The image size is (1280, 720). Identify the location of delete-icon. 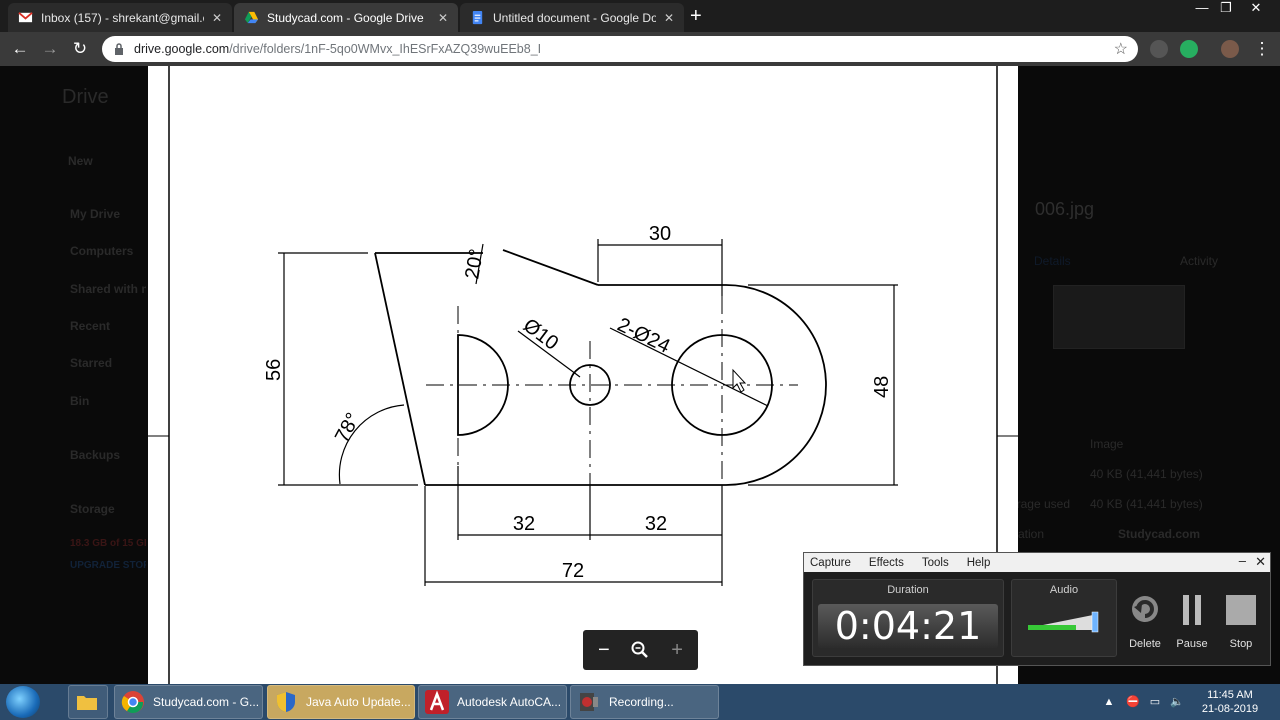
(1145, 609).